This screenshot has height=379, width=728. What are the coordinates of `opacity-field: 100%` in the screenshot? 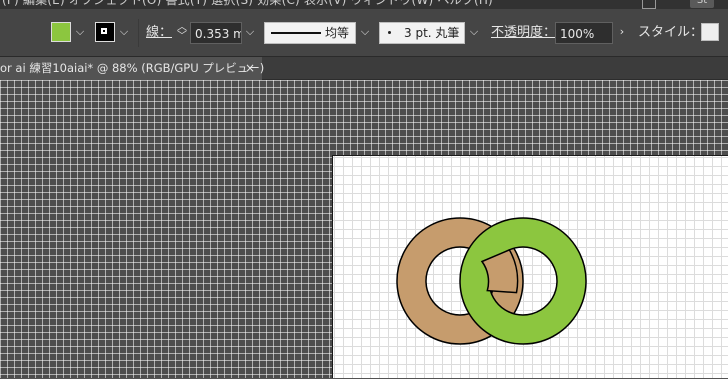 It's located at (584, 33).